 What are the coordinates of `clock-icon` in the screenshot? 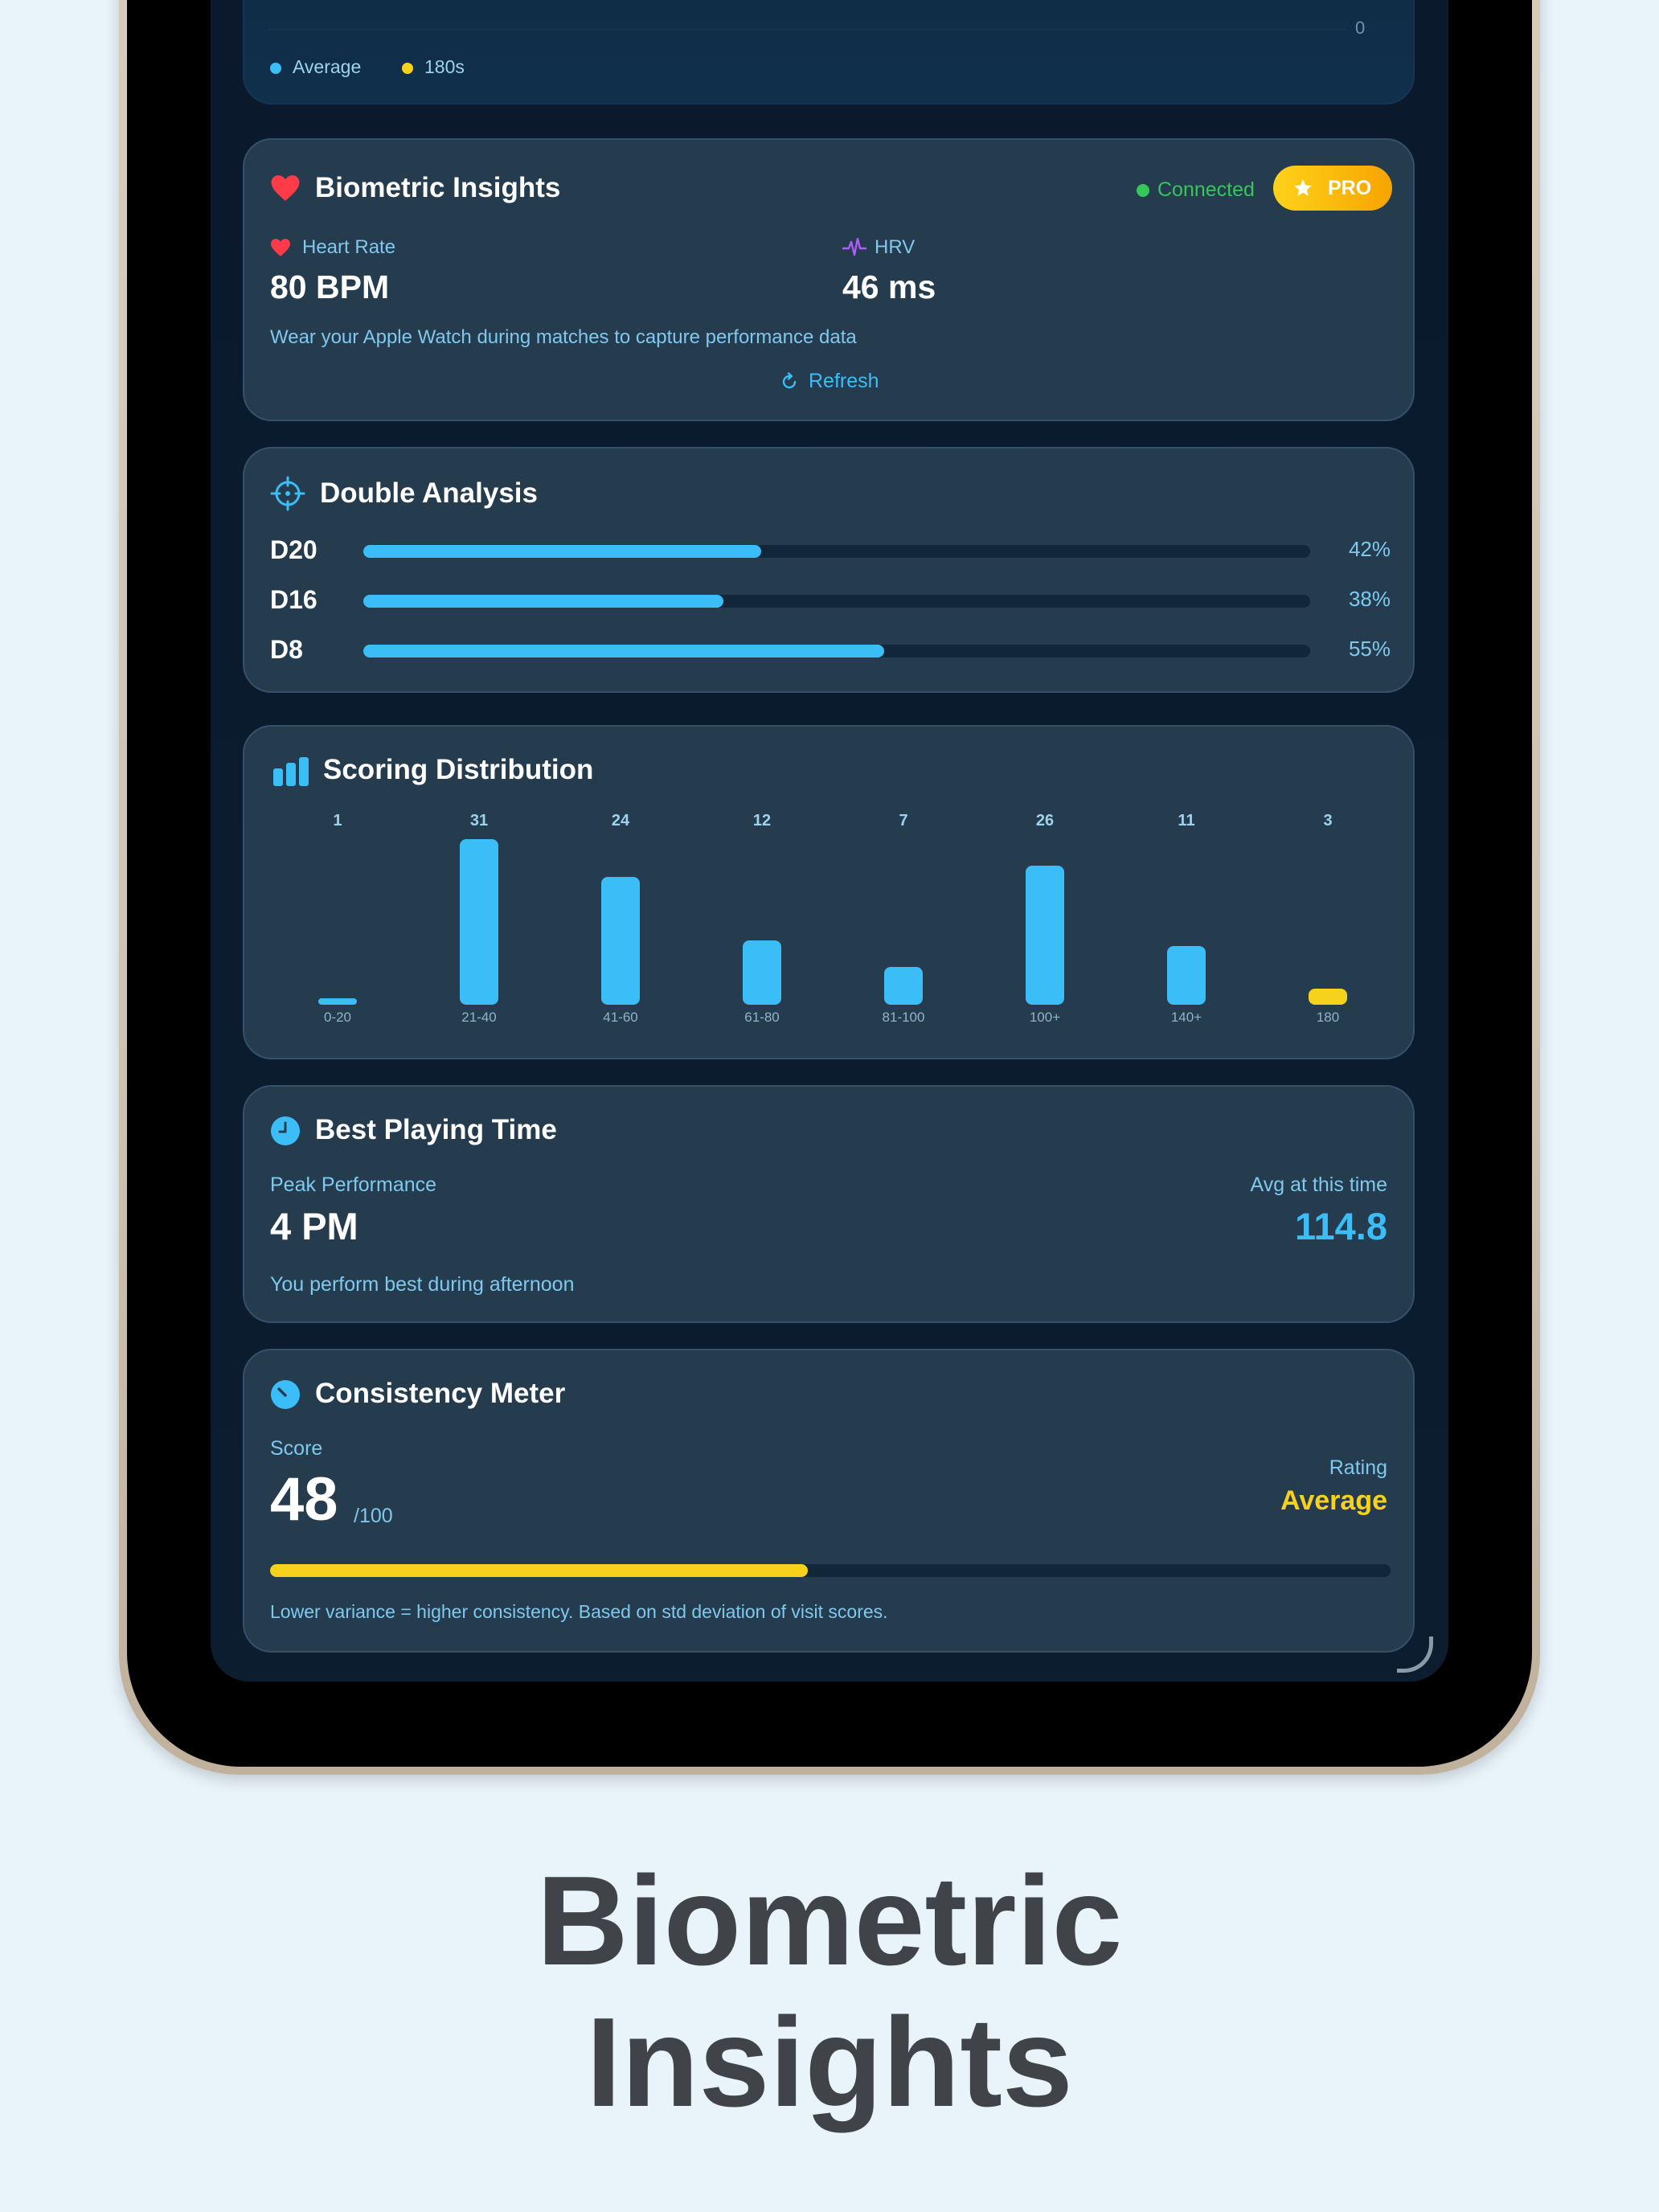 It's located at (285, 1130).